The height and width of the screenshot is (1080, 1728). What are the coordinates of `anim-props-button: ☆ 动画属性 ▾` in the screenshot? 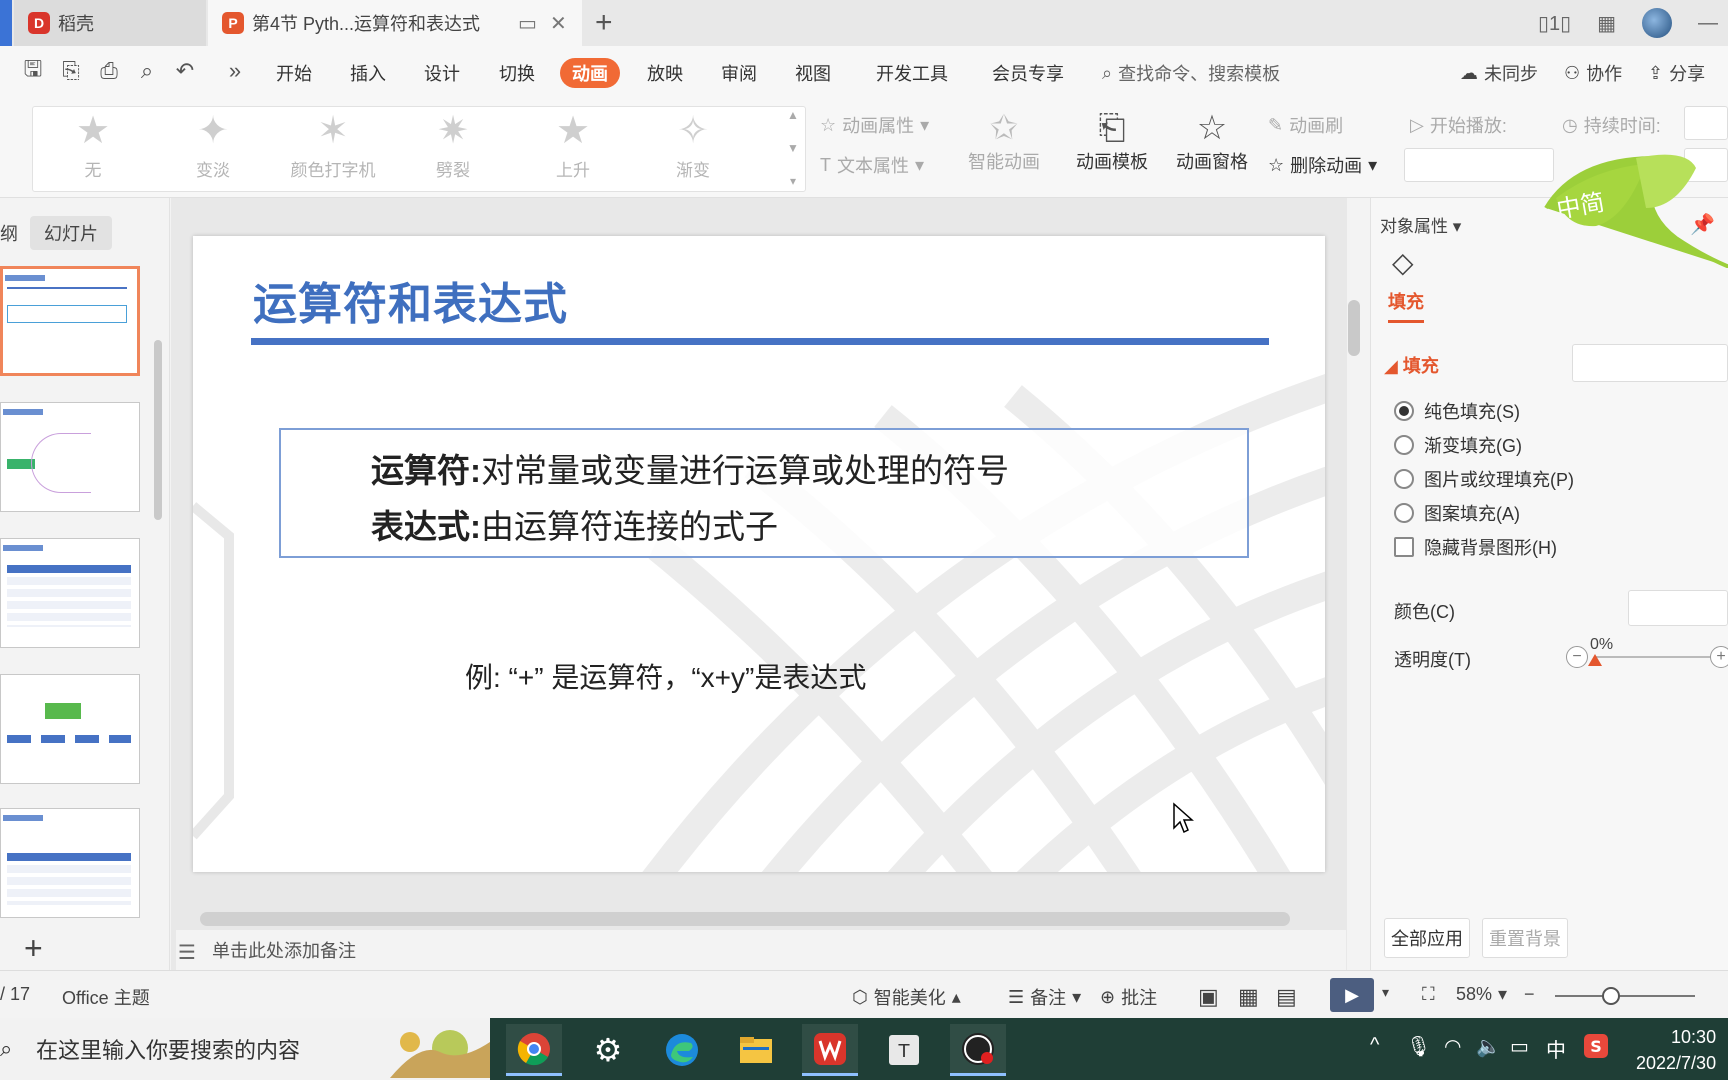 It's located at (874, 125).